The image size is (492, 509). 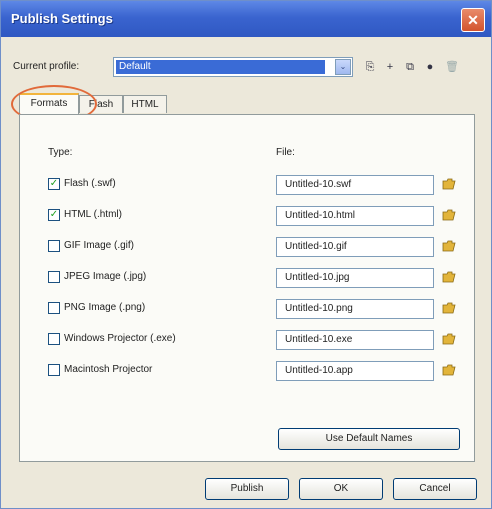 What do you see at coordinates (90, 183) in the screenshot?
I see `format-label: Flash (.swf)` at bounding box center [90, 183].